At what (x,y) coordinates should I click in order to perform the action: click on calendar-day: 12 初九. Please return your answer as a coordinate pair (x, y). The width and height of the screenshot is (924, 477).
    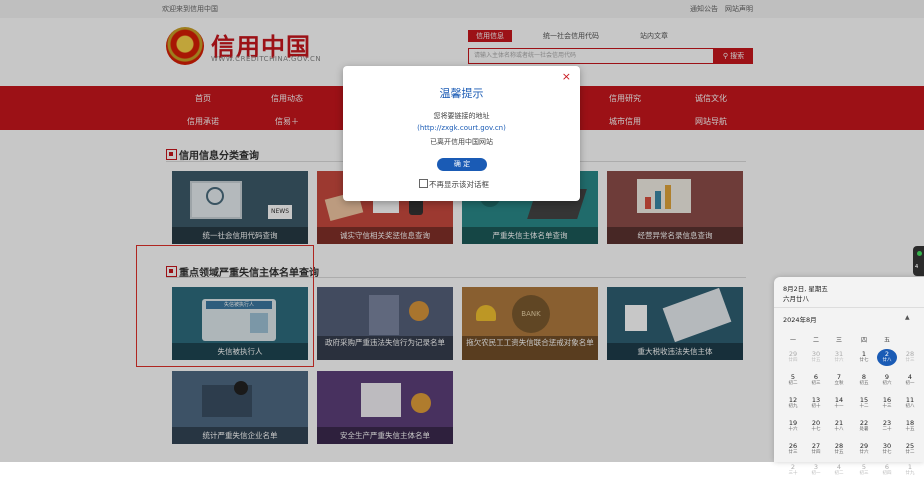
    Looking at the image, I should click on (793, 403).